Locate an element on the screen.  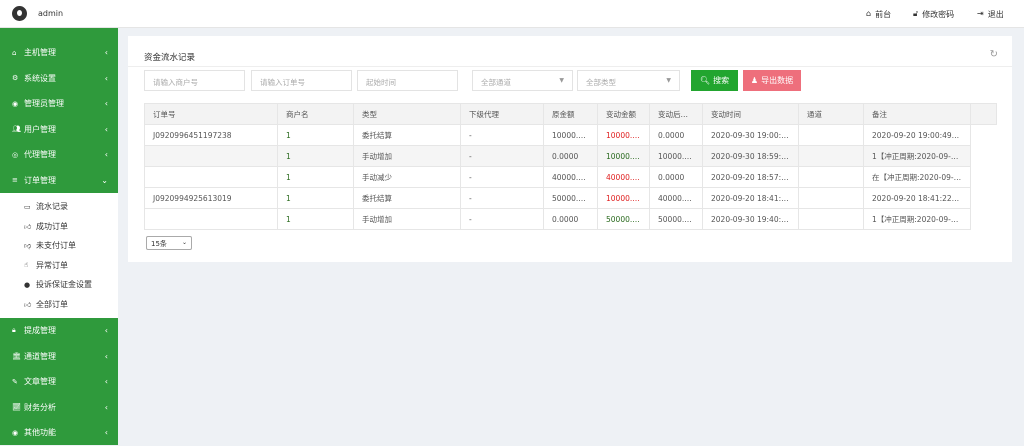
column-header: 原金额 is located at coordinates (570, 114).